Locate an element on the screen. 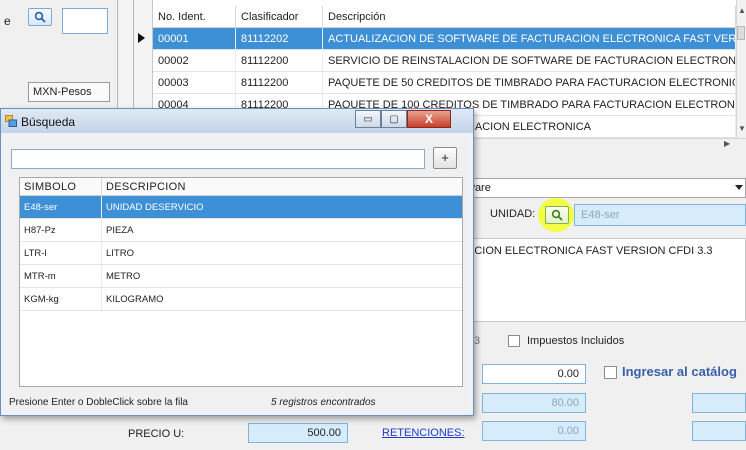 The height and width of the screenshot is (450, 746). minimize-button: ▭ is located at coordinates (368, 119).